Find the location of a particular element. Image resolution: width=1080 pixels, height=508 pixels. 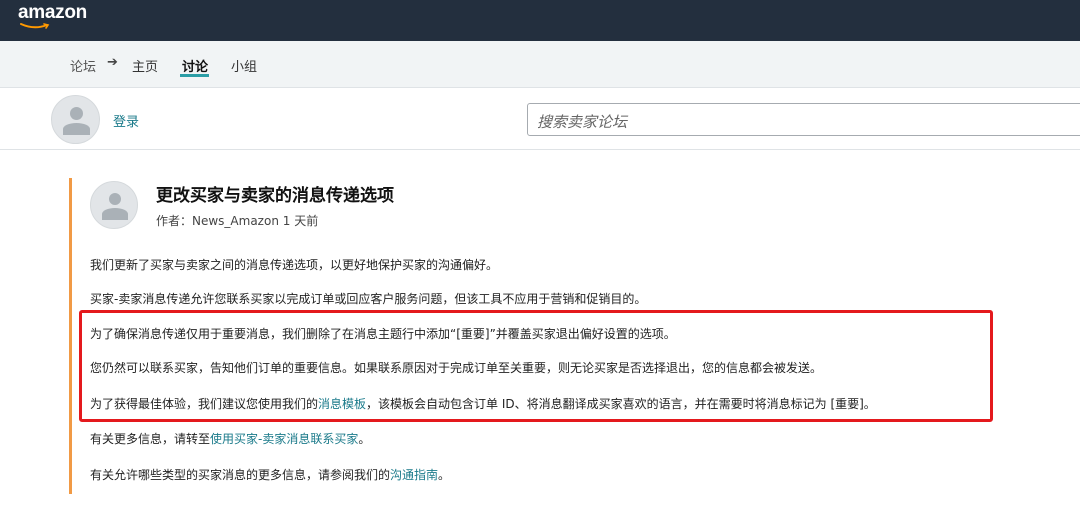

communication-guidelines-link: 沟通指南 is located at coordinates (414, 475).